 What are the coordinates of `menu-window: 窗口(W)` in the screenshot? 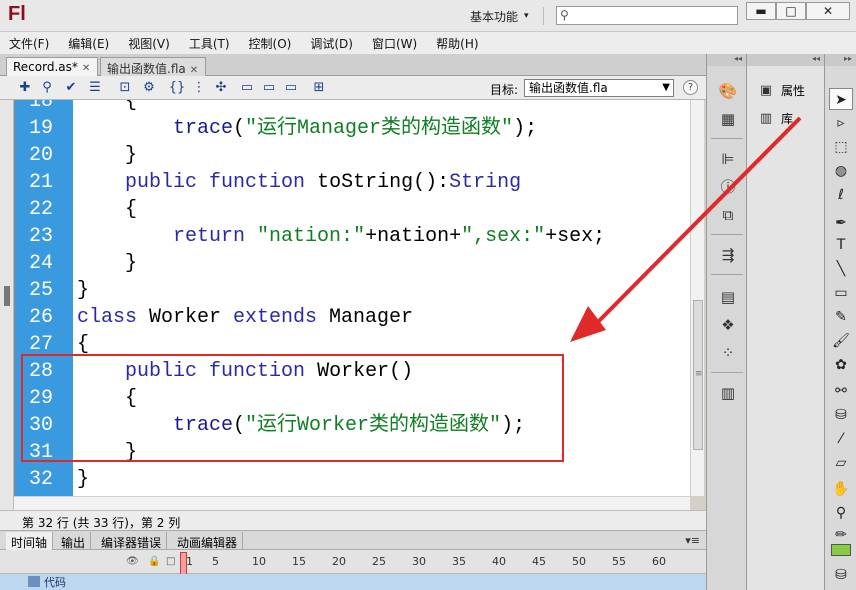 It's located at (394, 43).